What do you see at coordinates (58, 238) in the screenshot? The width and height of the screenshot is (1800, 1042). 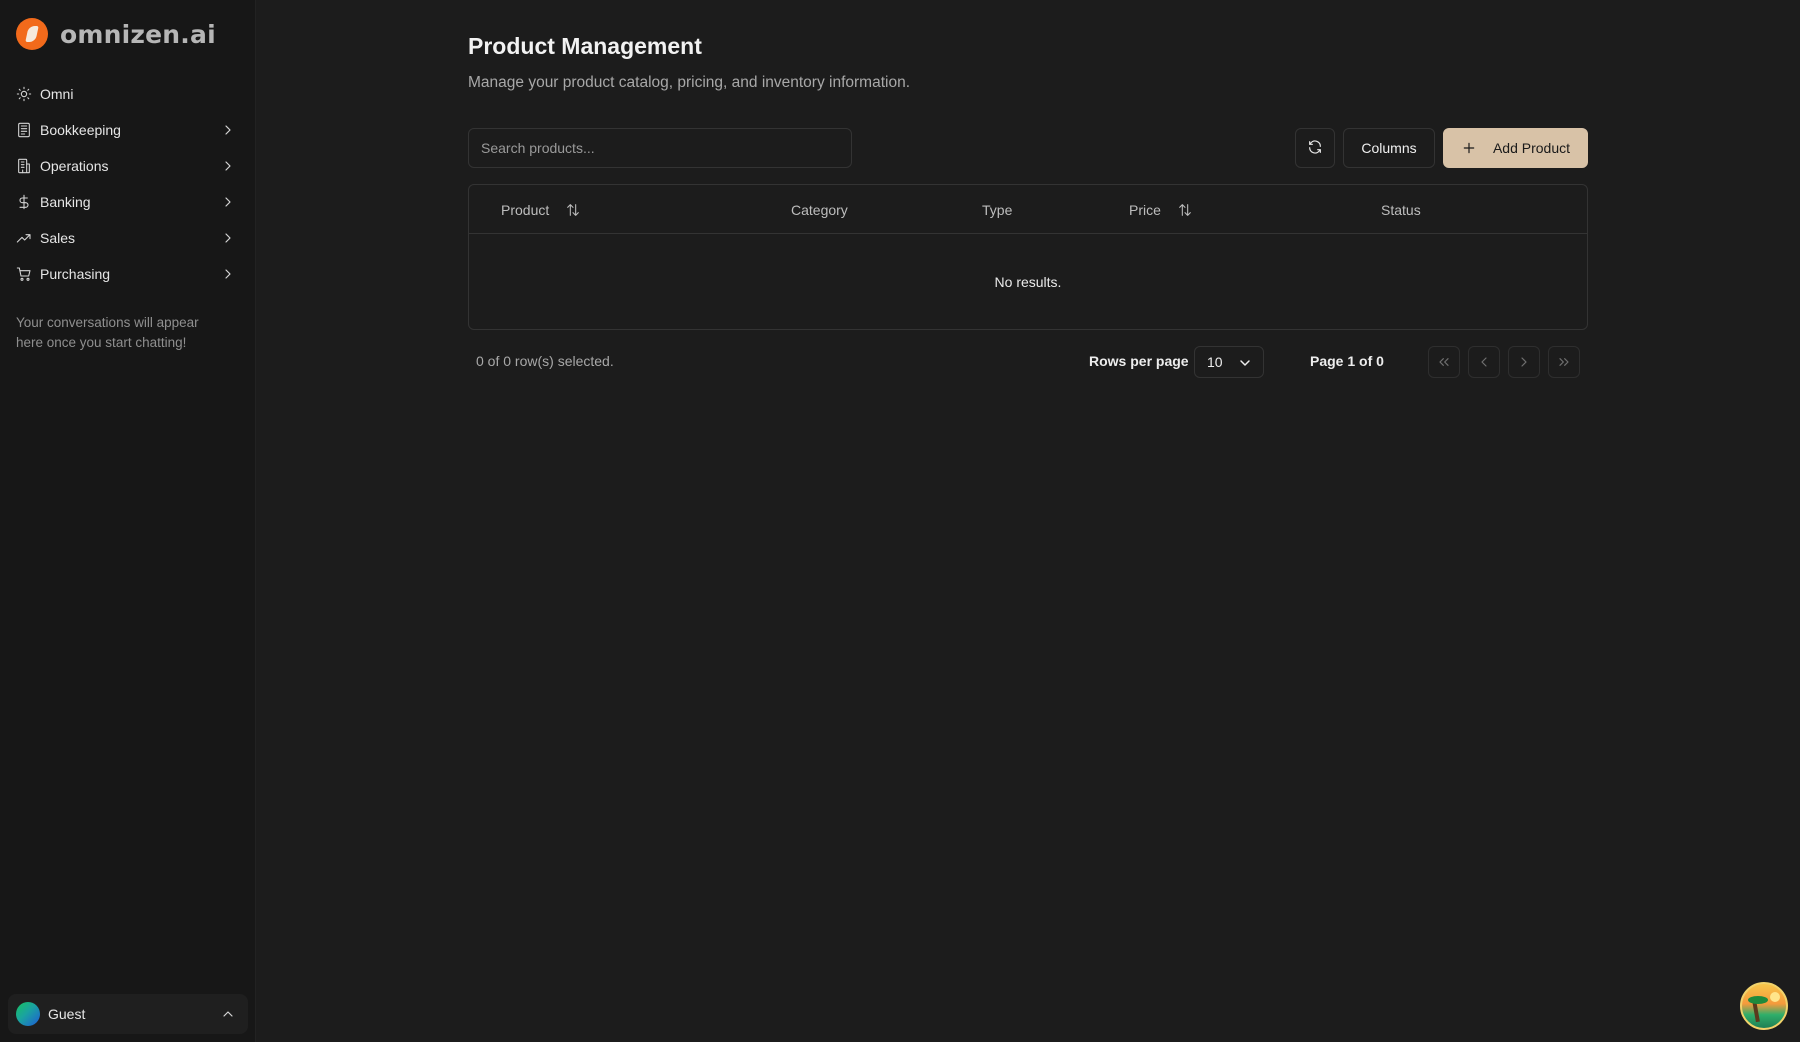 I see `sidebar-item-label: Sales` at bounding box center [58, 238].